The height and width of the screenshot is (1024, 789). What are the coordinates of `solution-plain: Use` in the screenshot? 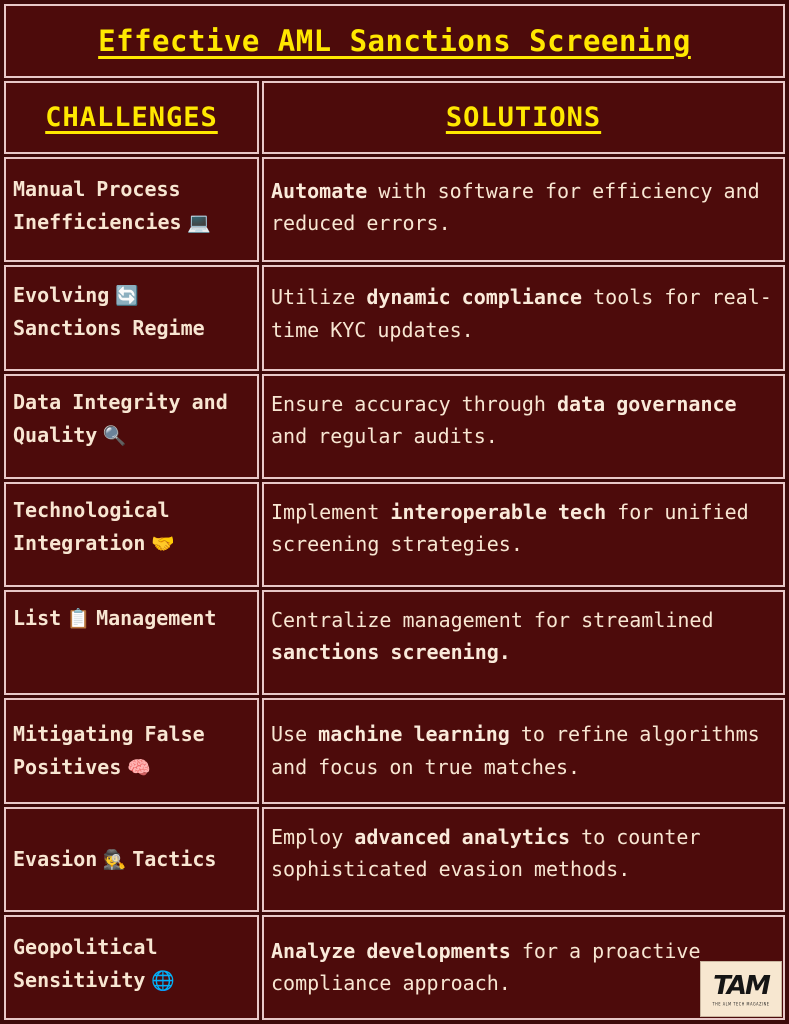 It's located at (295, 734).